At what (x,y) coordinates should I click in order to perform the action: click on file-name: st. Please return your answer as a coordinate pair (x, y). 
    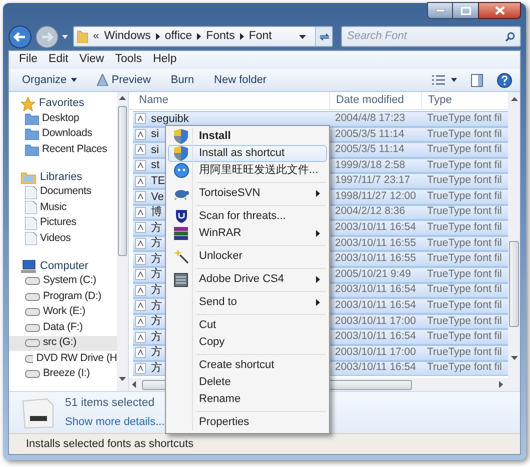
    Looking at the image, I should click on (155, 166).